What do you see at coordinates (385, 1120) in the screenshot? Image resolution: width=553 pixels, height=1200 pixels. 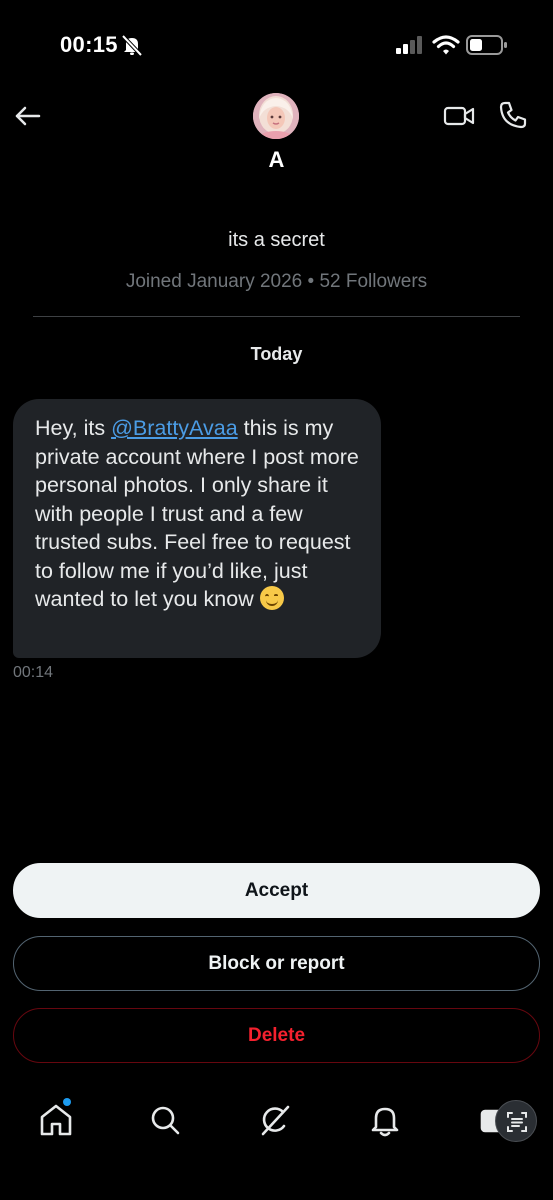 I see `notifications-icon` at bounding box center [385, 1120].